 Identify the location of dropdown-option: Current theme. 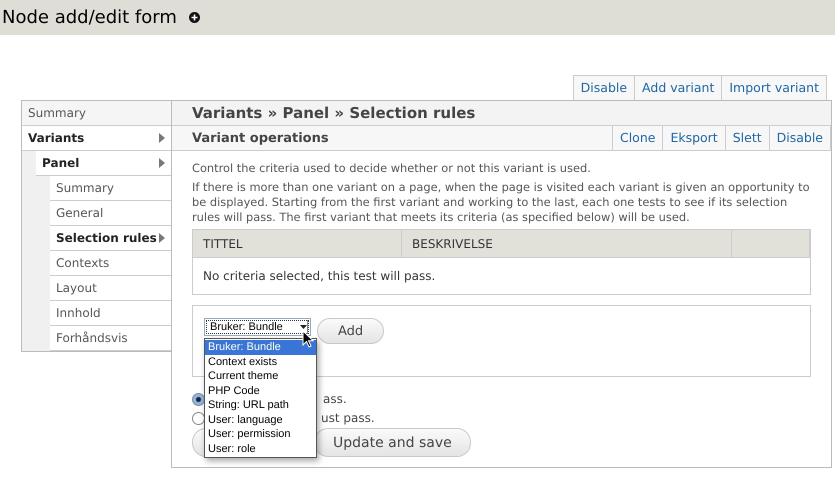
(260, 376).